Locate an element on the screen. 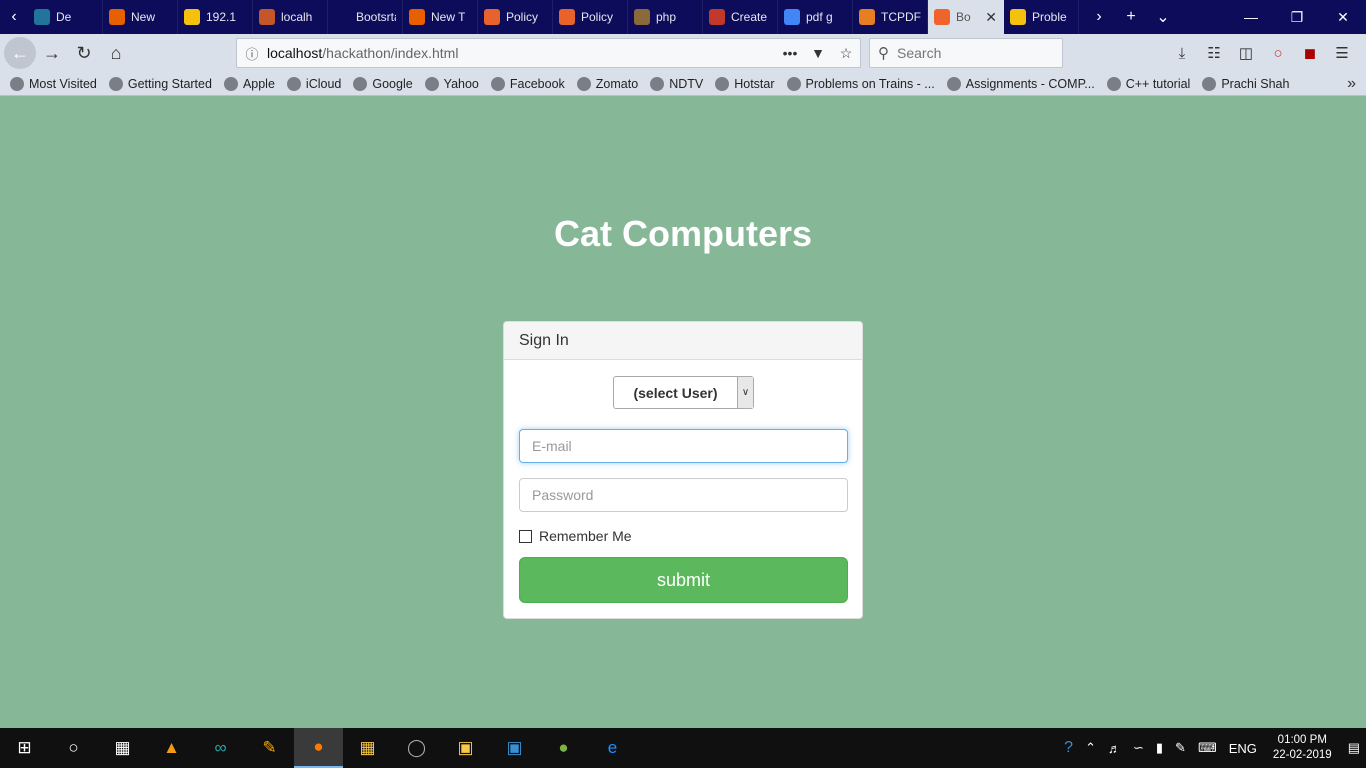  bookmark-item: Prachi Shah is located at coordinates (1245, 83).